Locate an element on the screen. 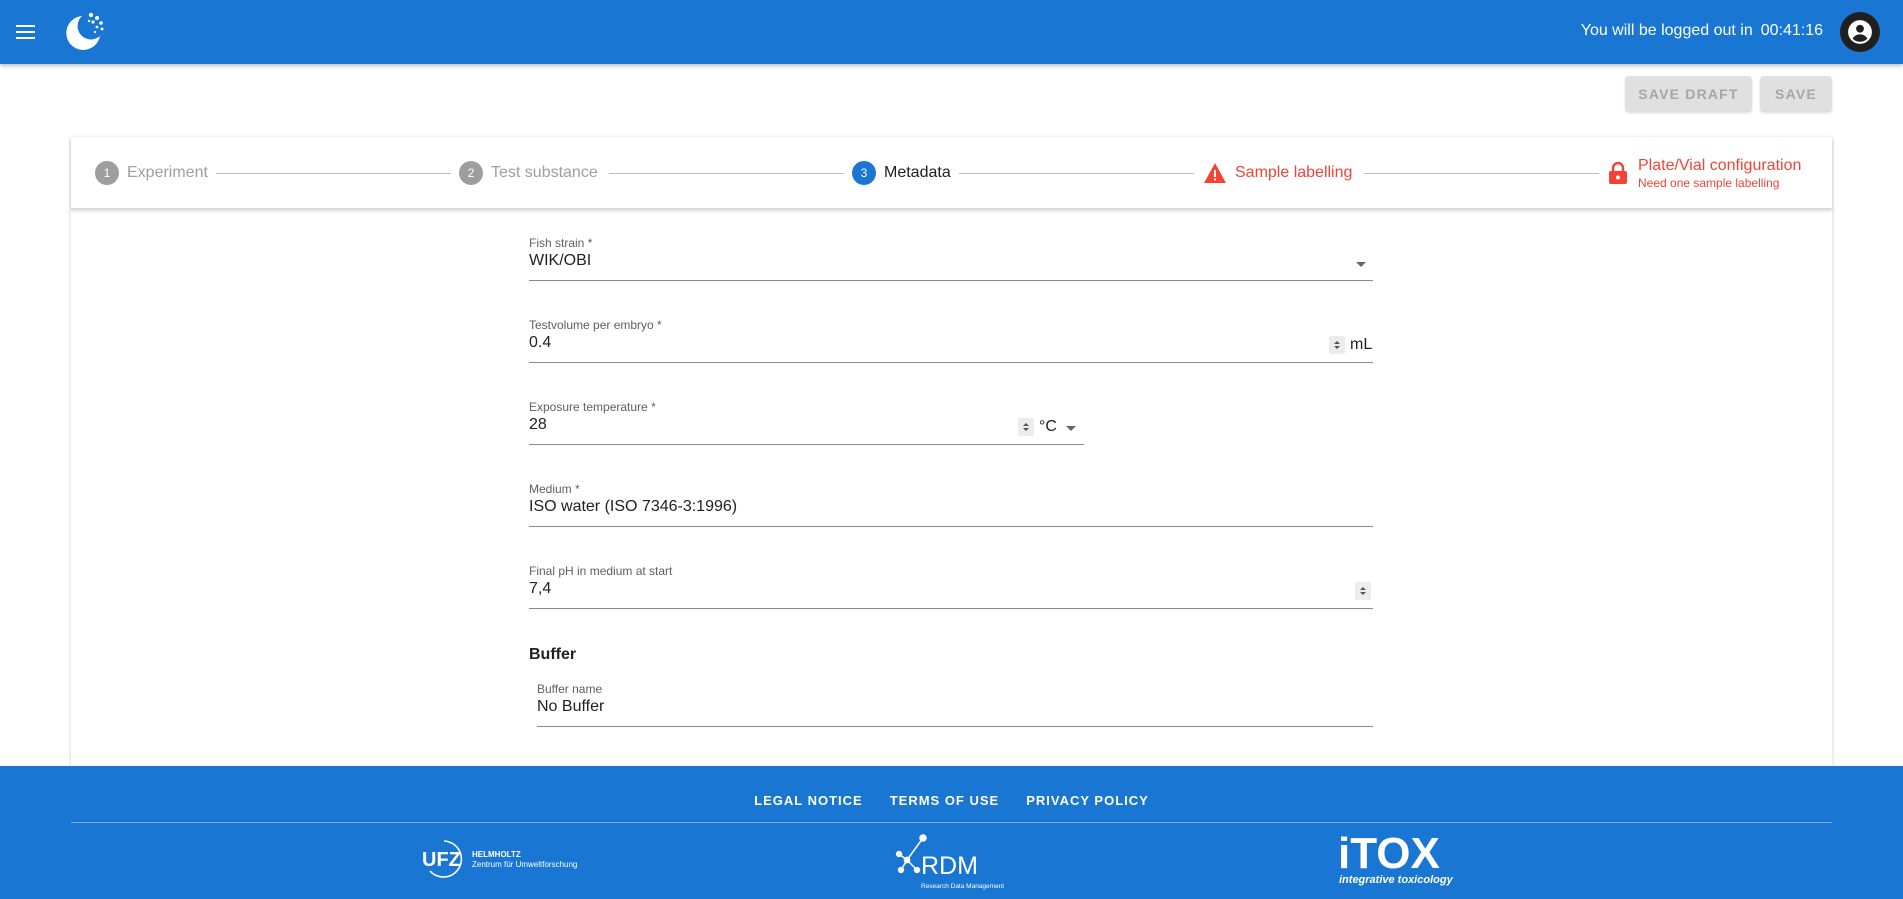 The width and height of the screenshot is (1903, 899). ufz-logo-line2: Zentrum für Umweltforschung is located at coordinates (524, 864).